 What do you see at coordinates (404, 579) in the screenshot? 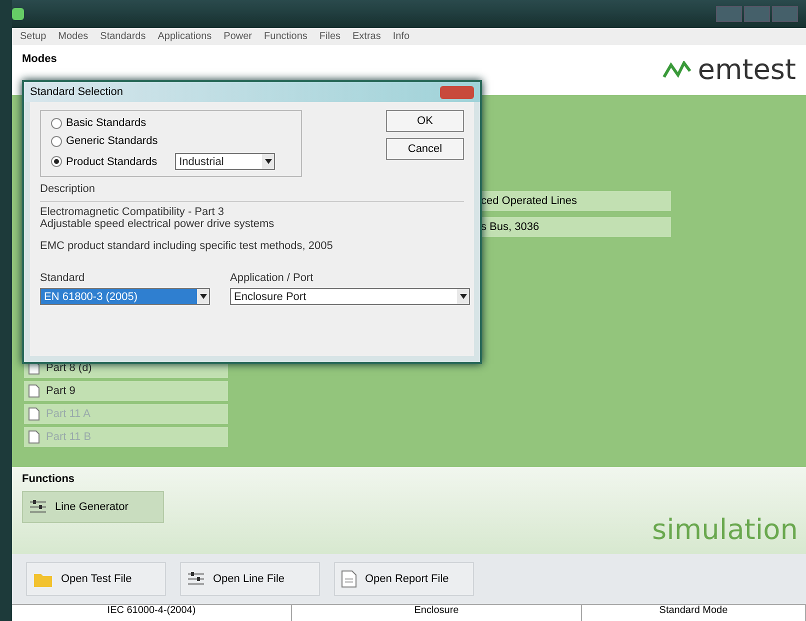
I see `toolbar-button: Open Report File` at bounding box center [404, 579].